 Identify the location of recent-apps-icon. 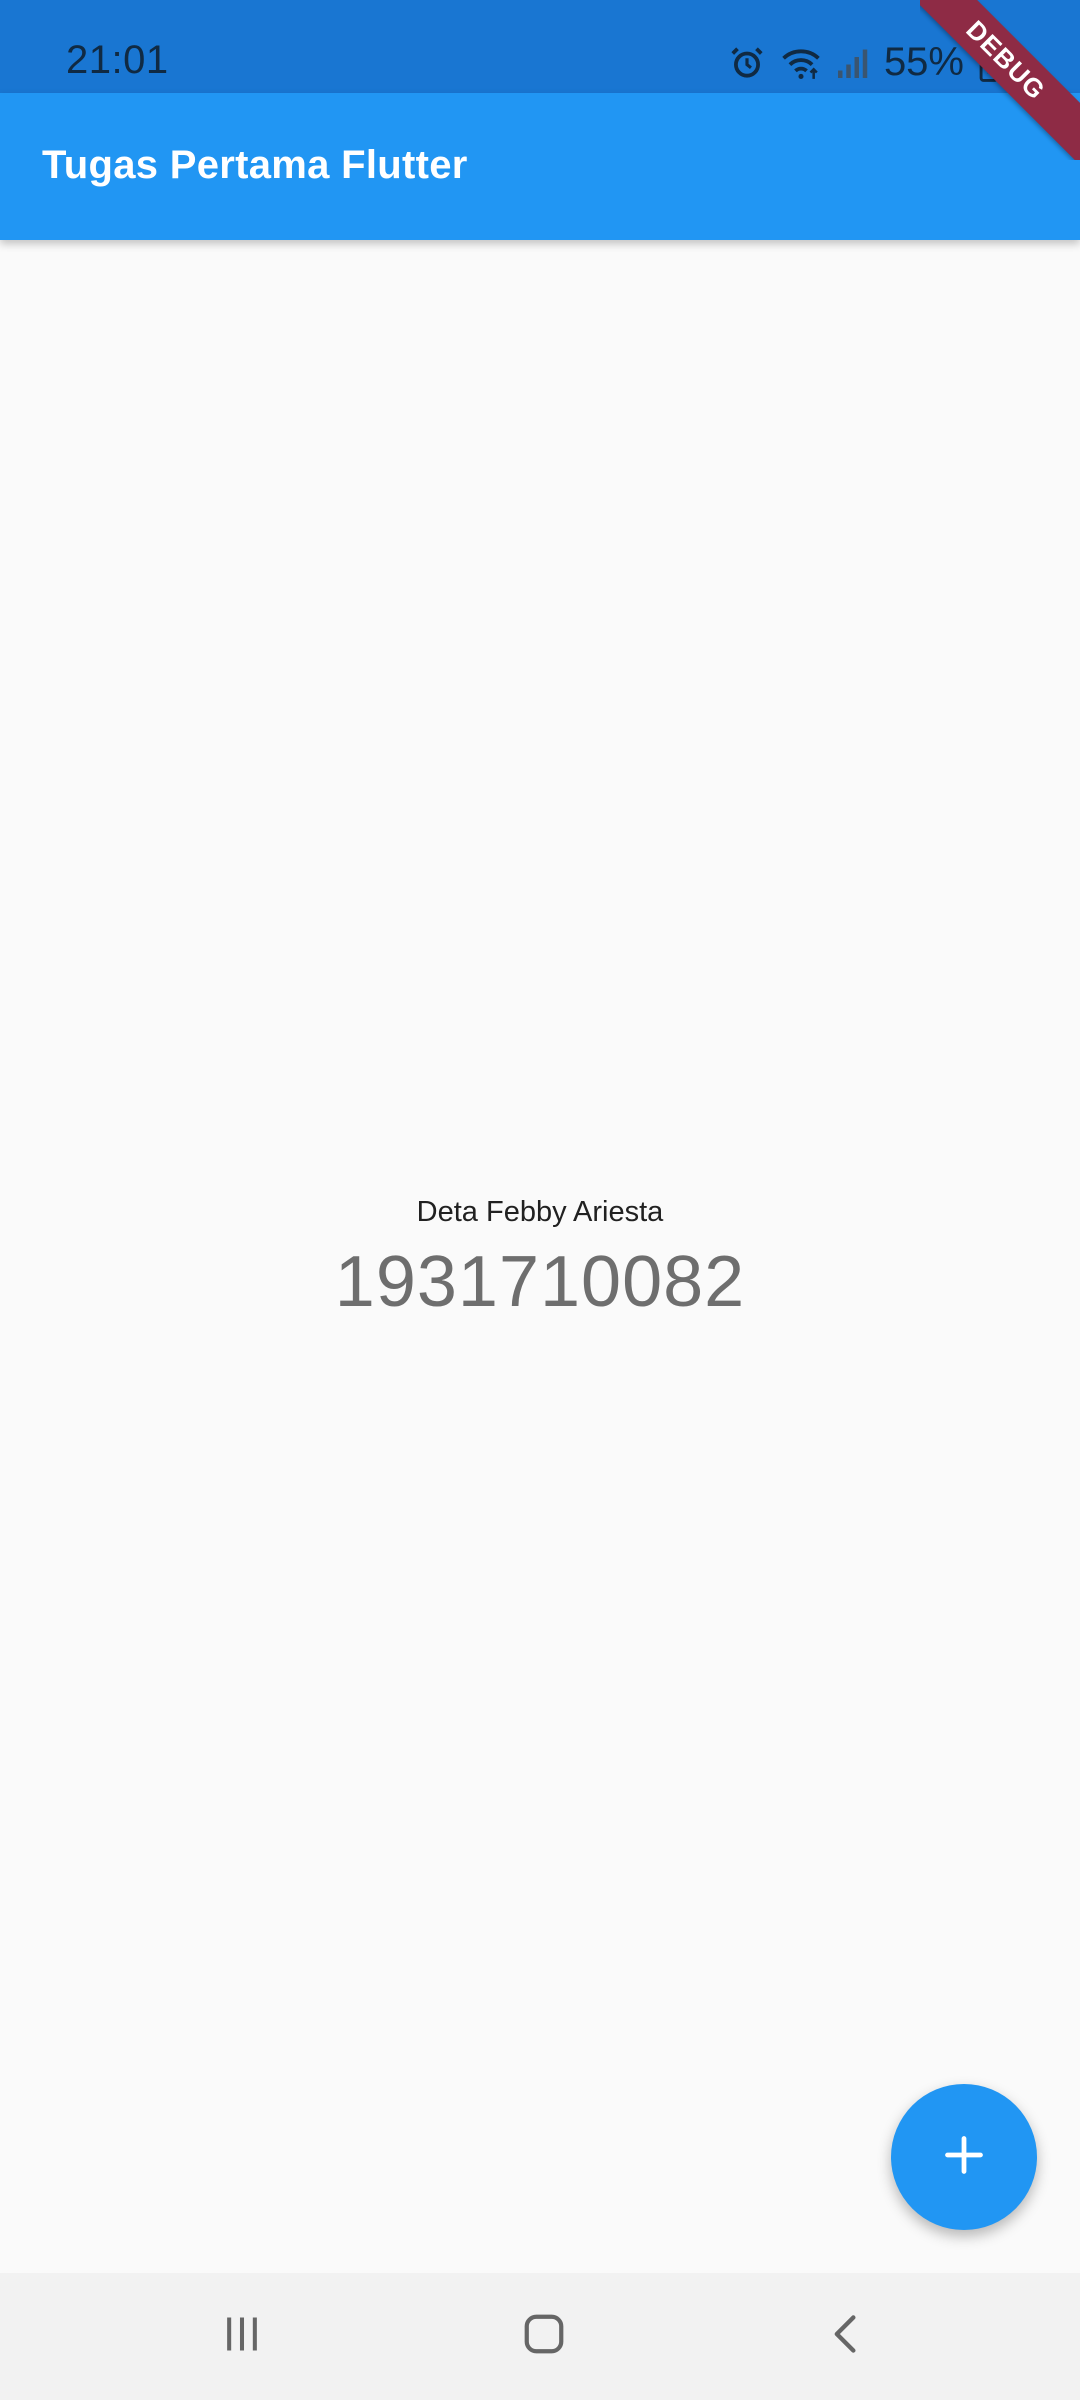
(242, 2336).